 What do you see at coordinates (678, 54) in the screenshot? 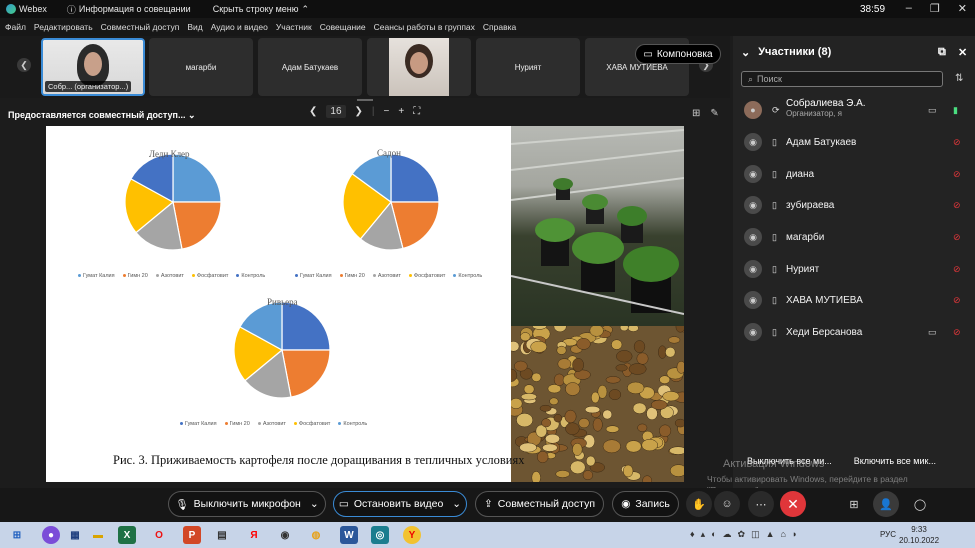
I see `layout-button: ▭ Компоновка` at bounding box center [678, 54].